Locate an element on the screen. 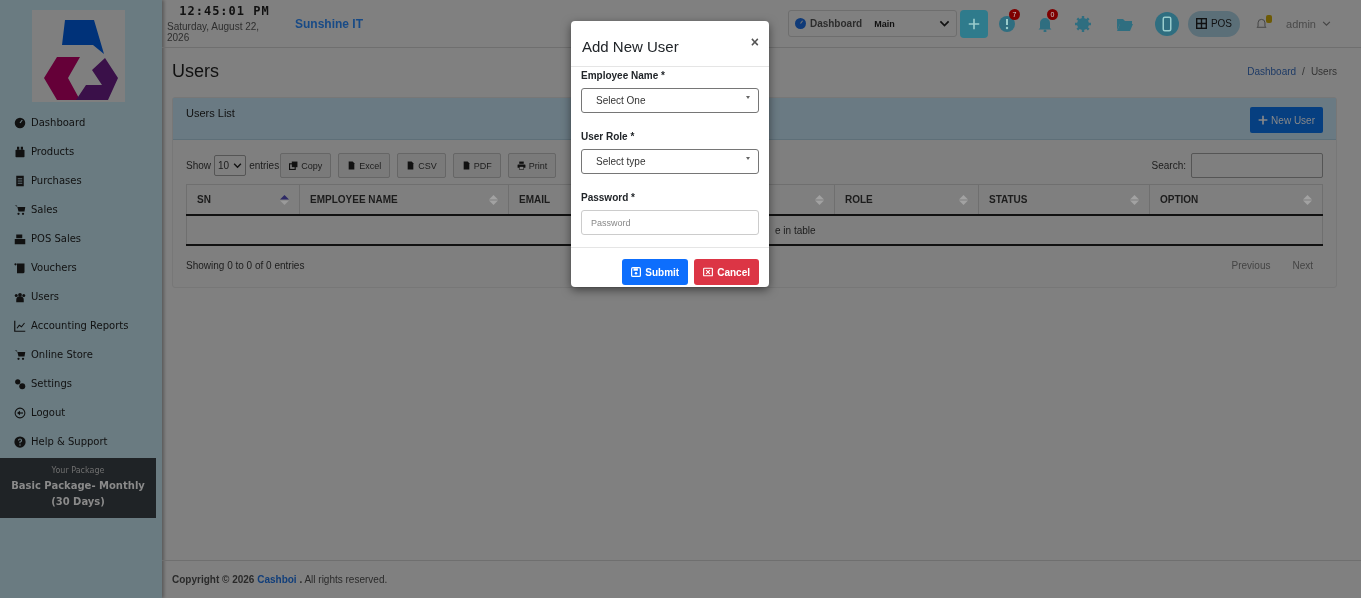 This screenshot has width=1361, height=598. printer-icon is located at coordinates (521, 165).